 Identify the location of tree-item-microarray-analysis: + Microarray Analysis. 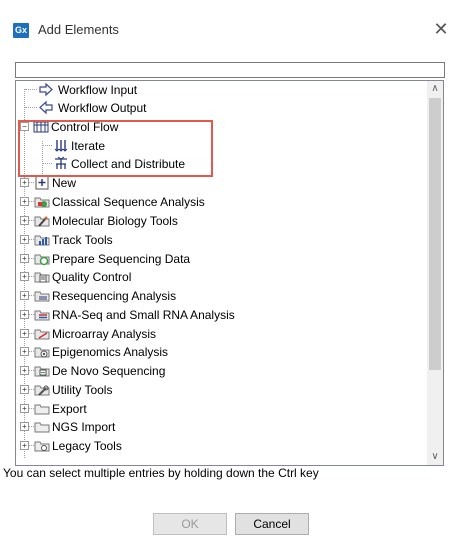
(221, 334).